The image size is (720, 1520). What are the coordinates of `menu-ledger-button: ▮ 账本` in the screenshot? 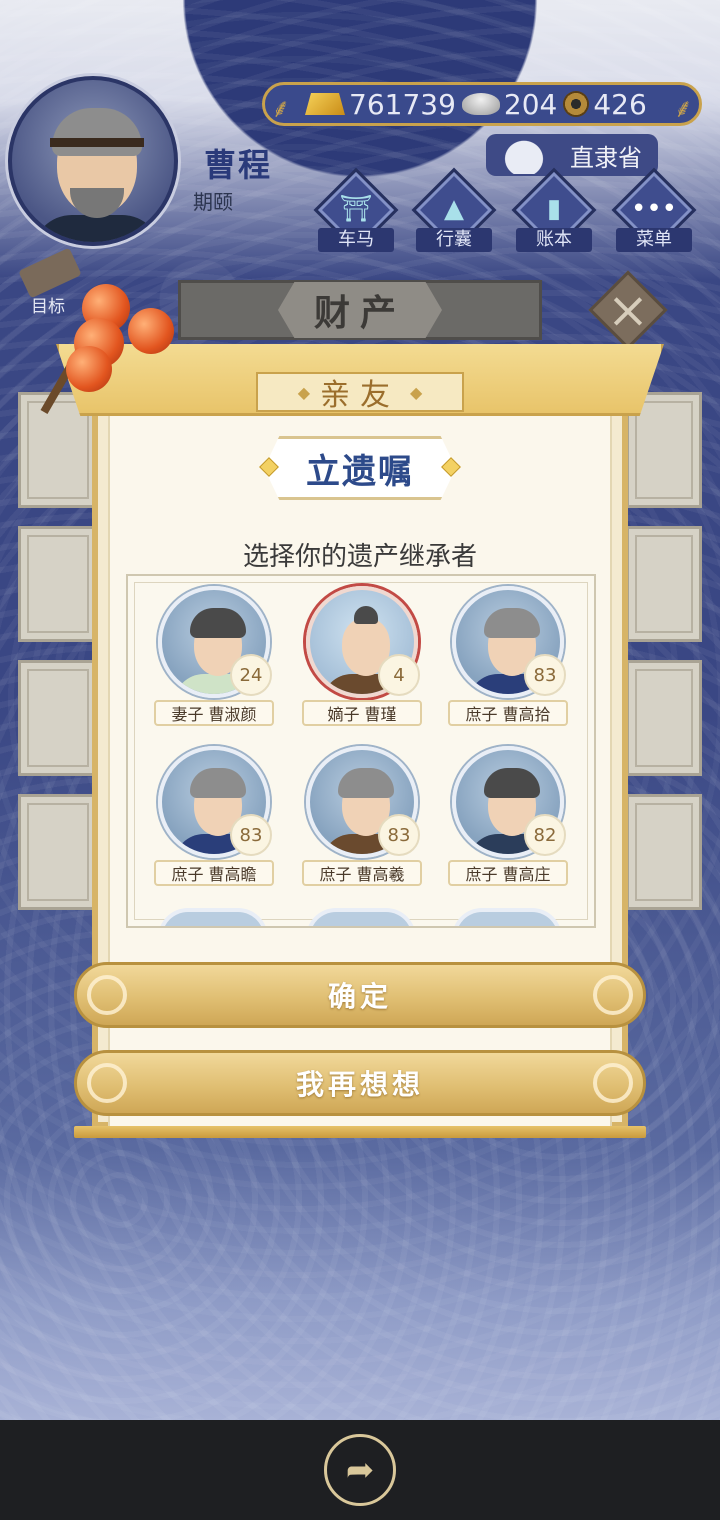 It's located at (554, 210).